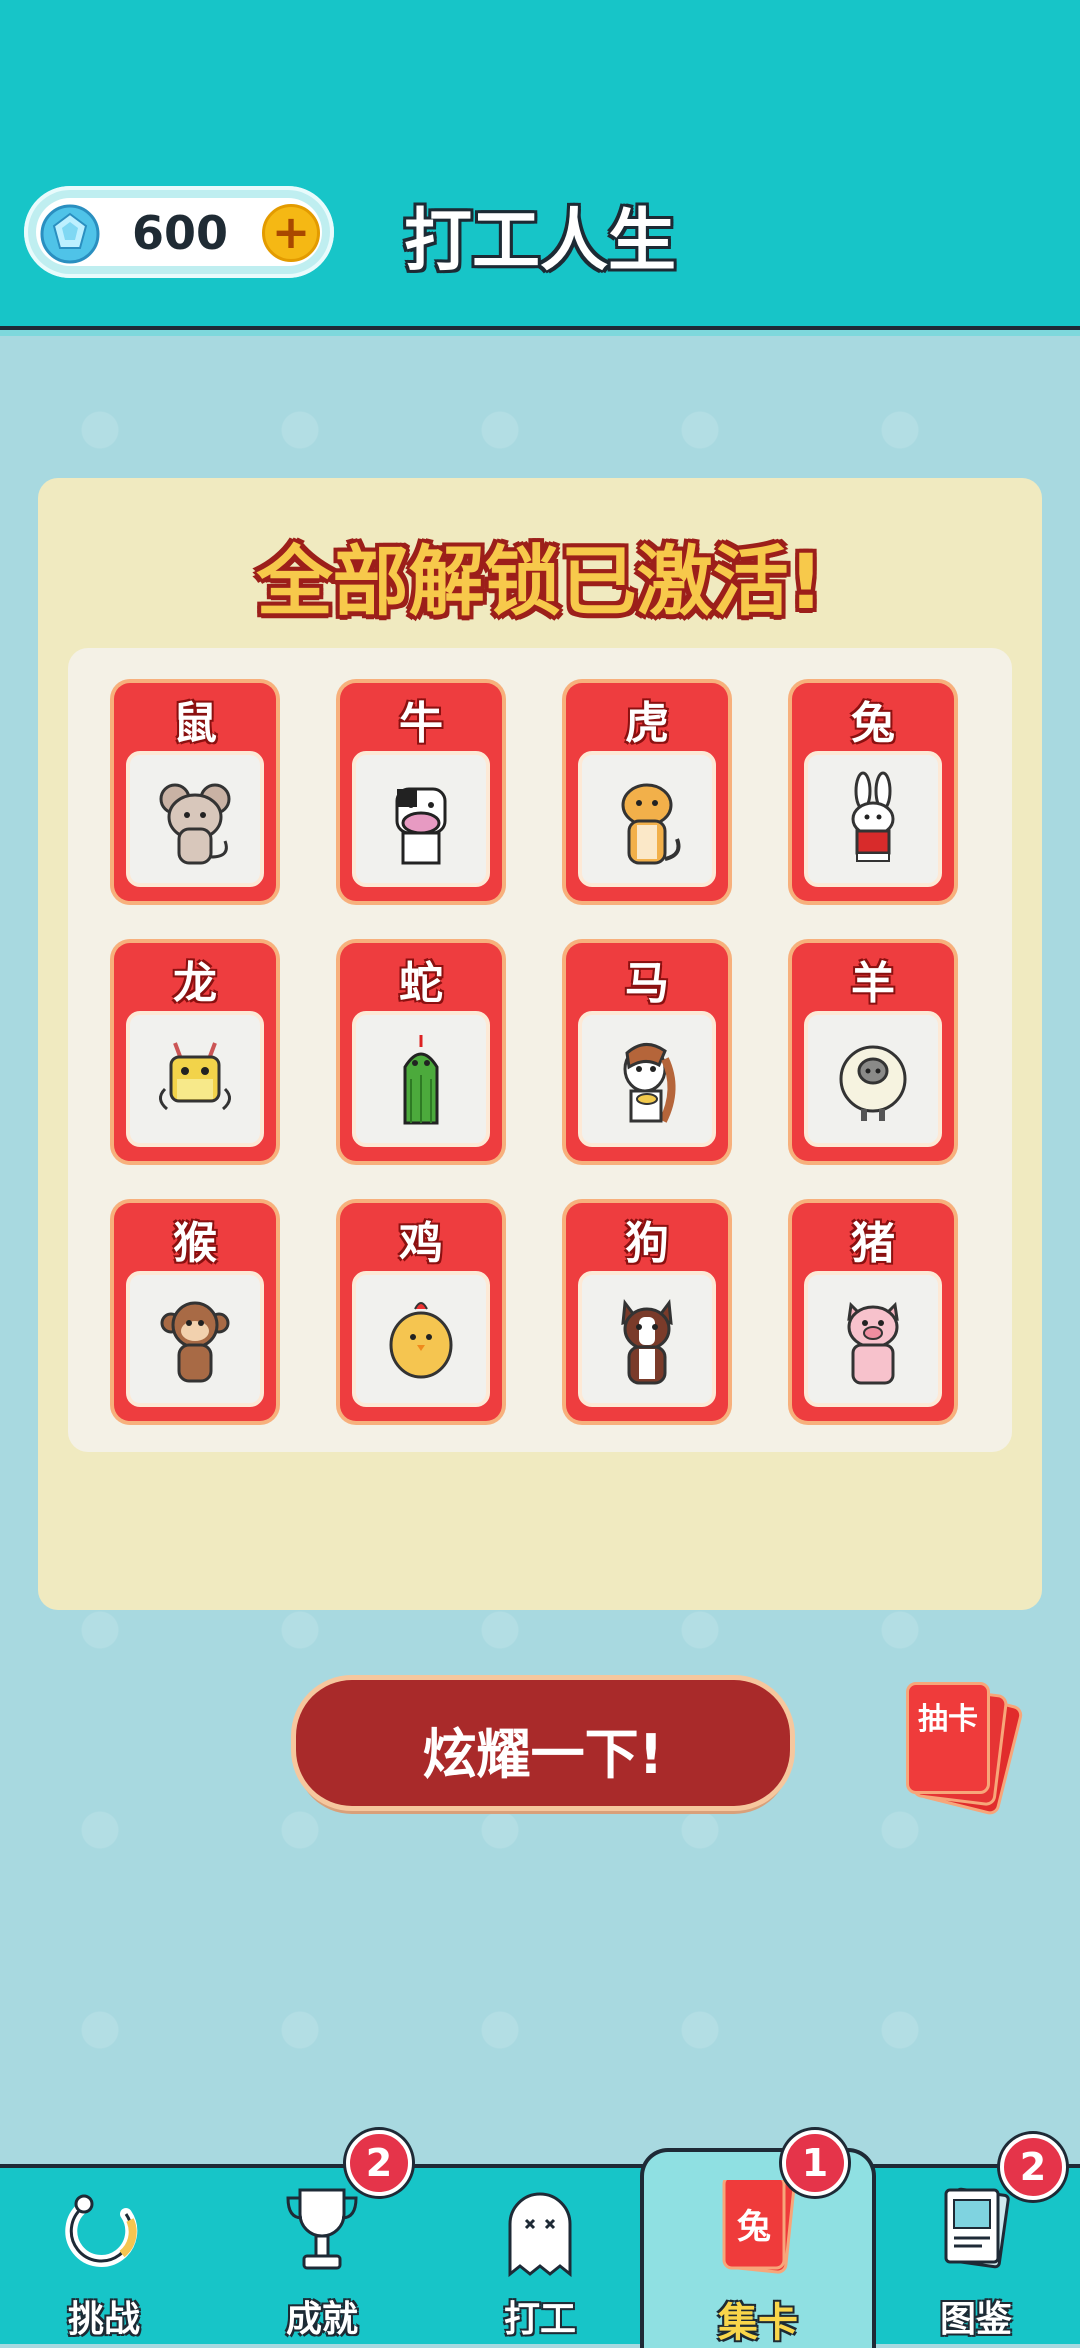 This screenshot has height=2348, width=1080. Describe the element at coordinates (195, 983) in the screenshot. I see `card-label: 龙` at that location.